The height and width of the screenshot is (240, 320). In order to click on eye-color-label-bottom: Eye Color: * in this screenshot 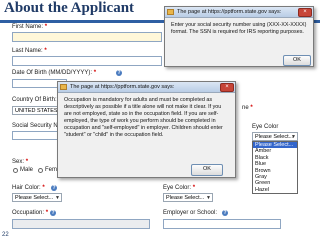, I will do `click(179, 188)`.